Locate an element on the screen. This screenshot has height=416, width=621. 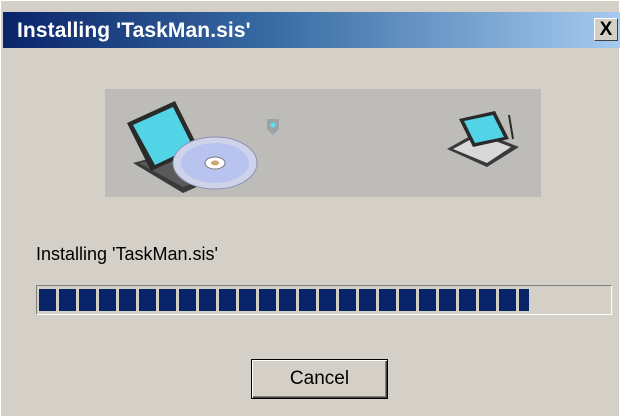
transfer-arrow-icon is located at coordinates (273, 127).